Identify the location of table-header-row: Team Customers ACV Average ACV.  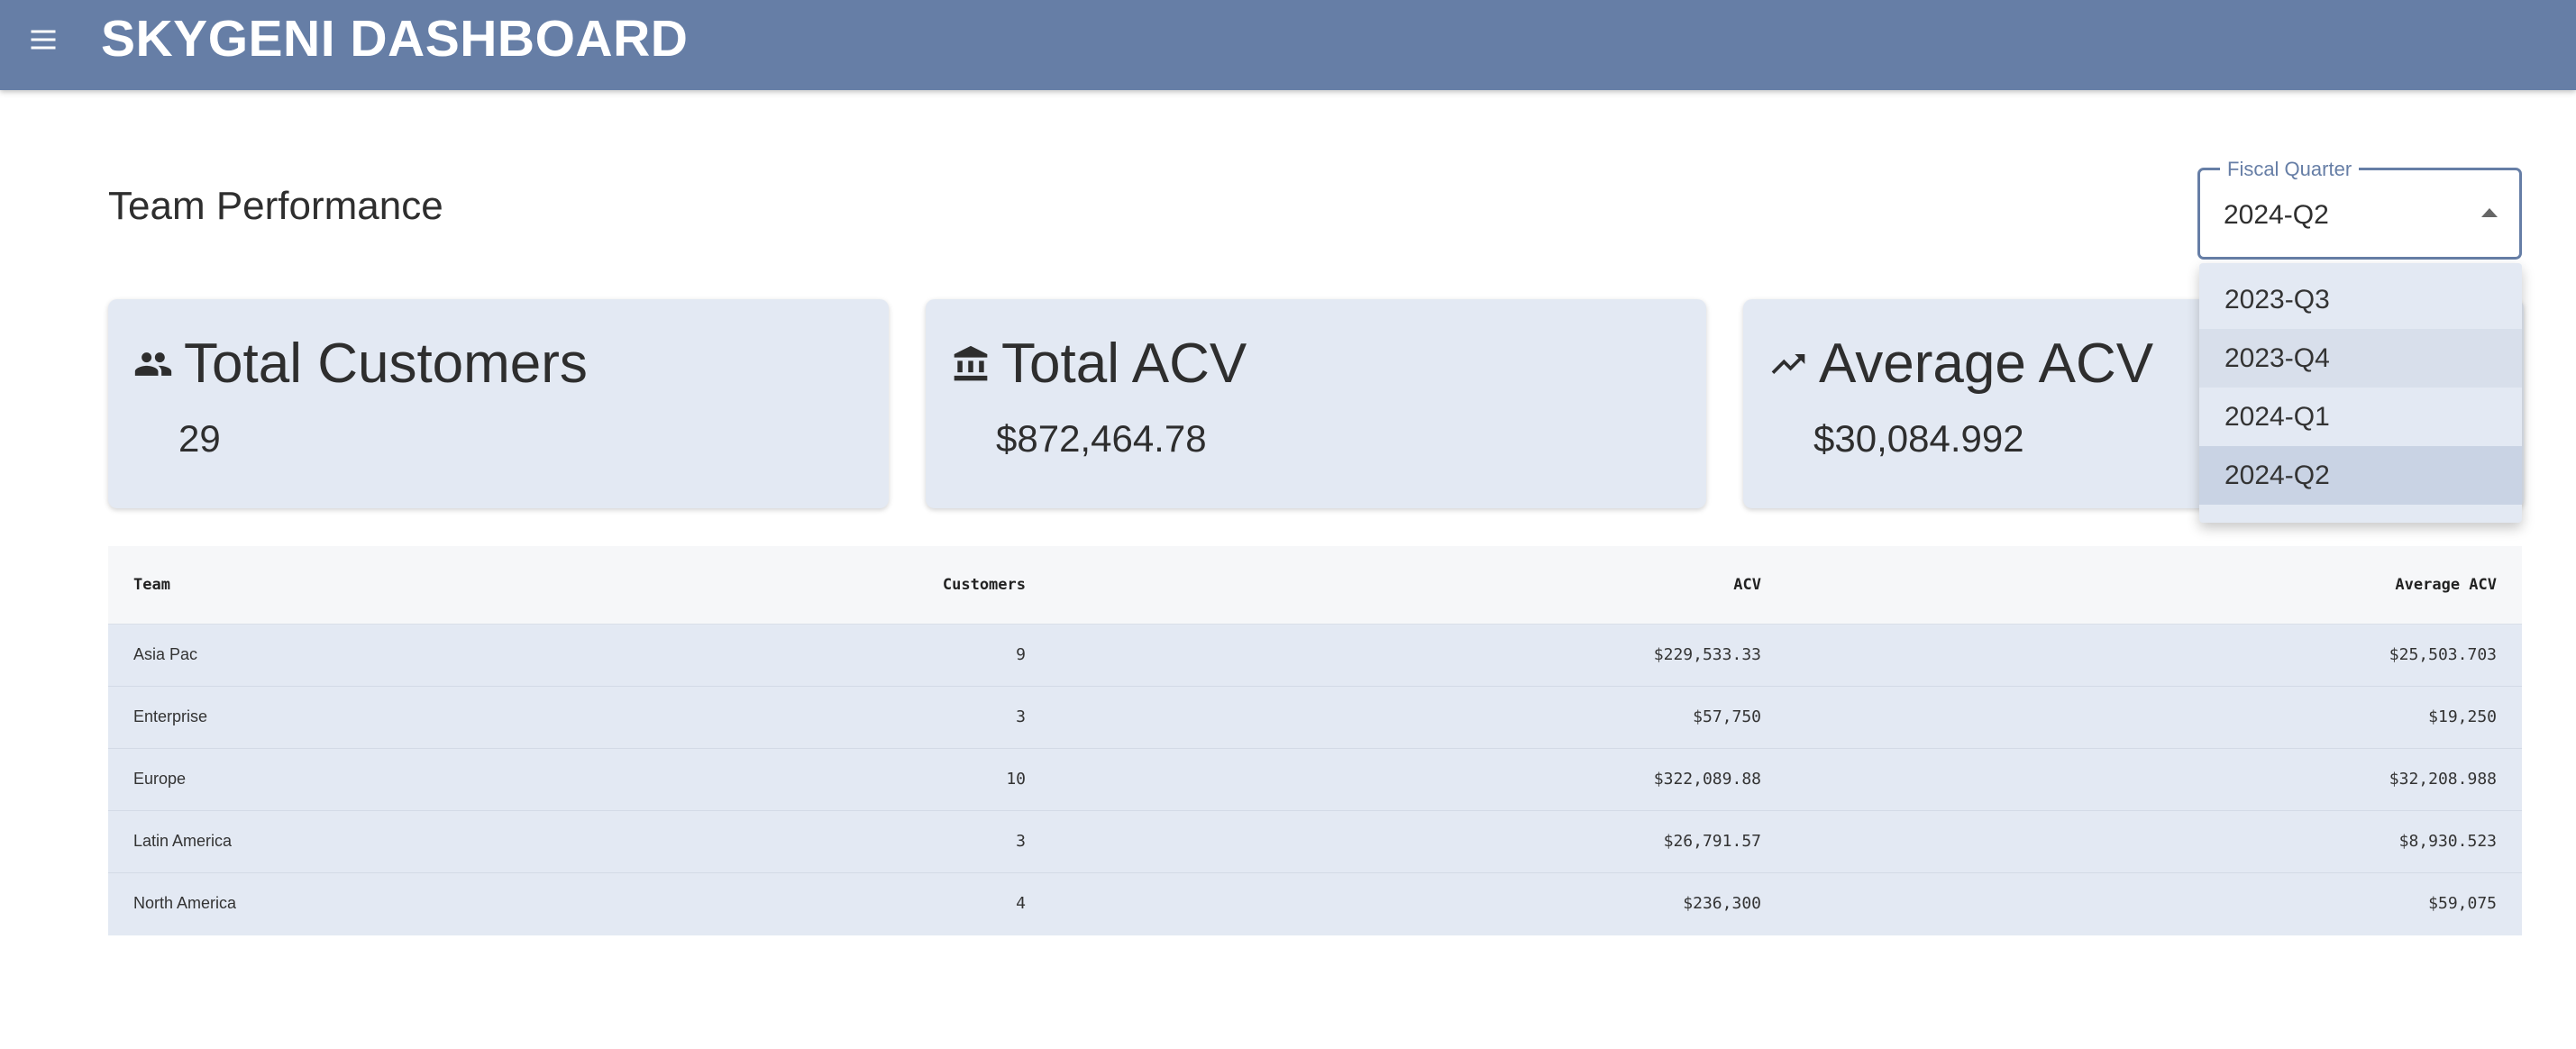
(1315, 585).